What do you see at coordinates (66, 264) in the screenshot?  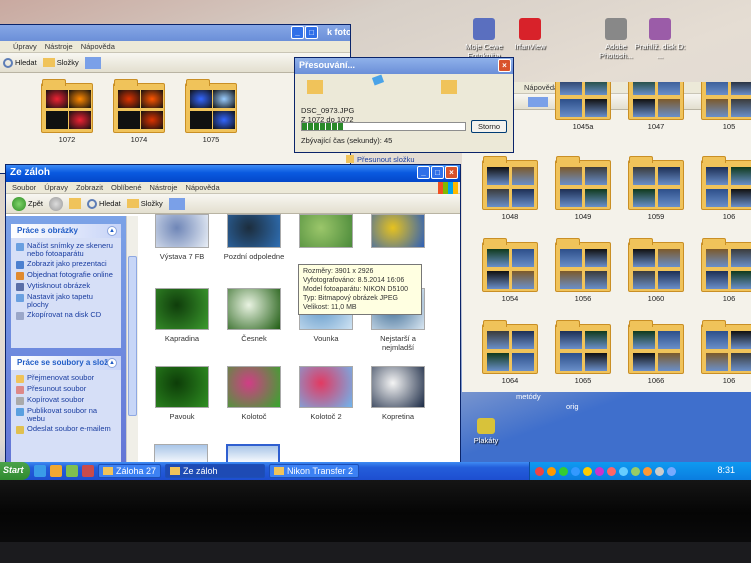 I see `photo-task-link: Zobrazit jako prezentaci` at bounding box center [66, 264].